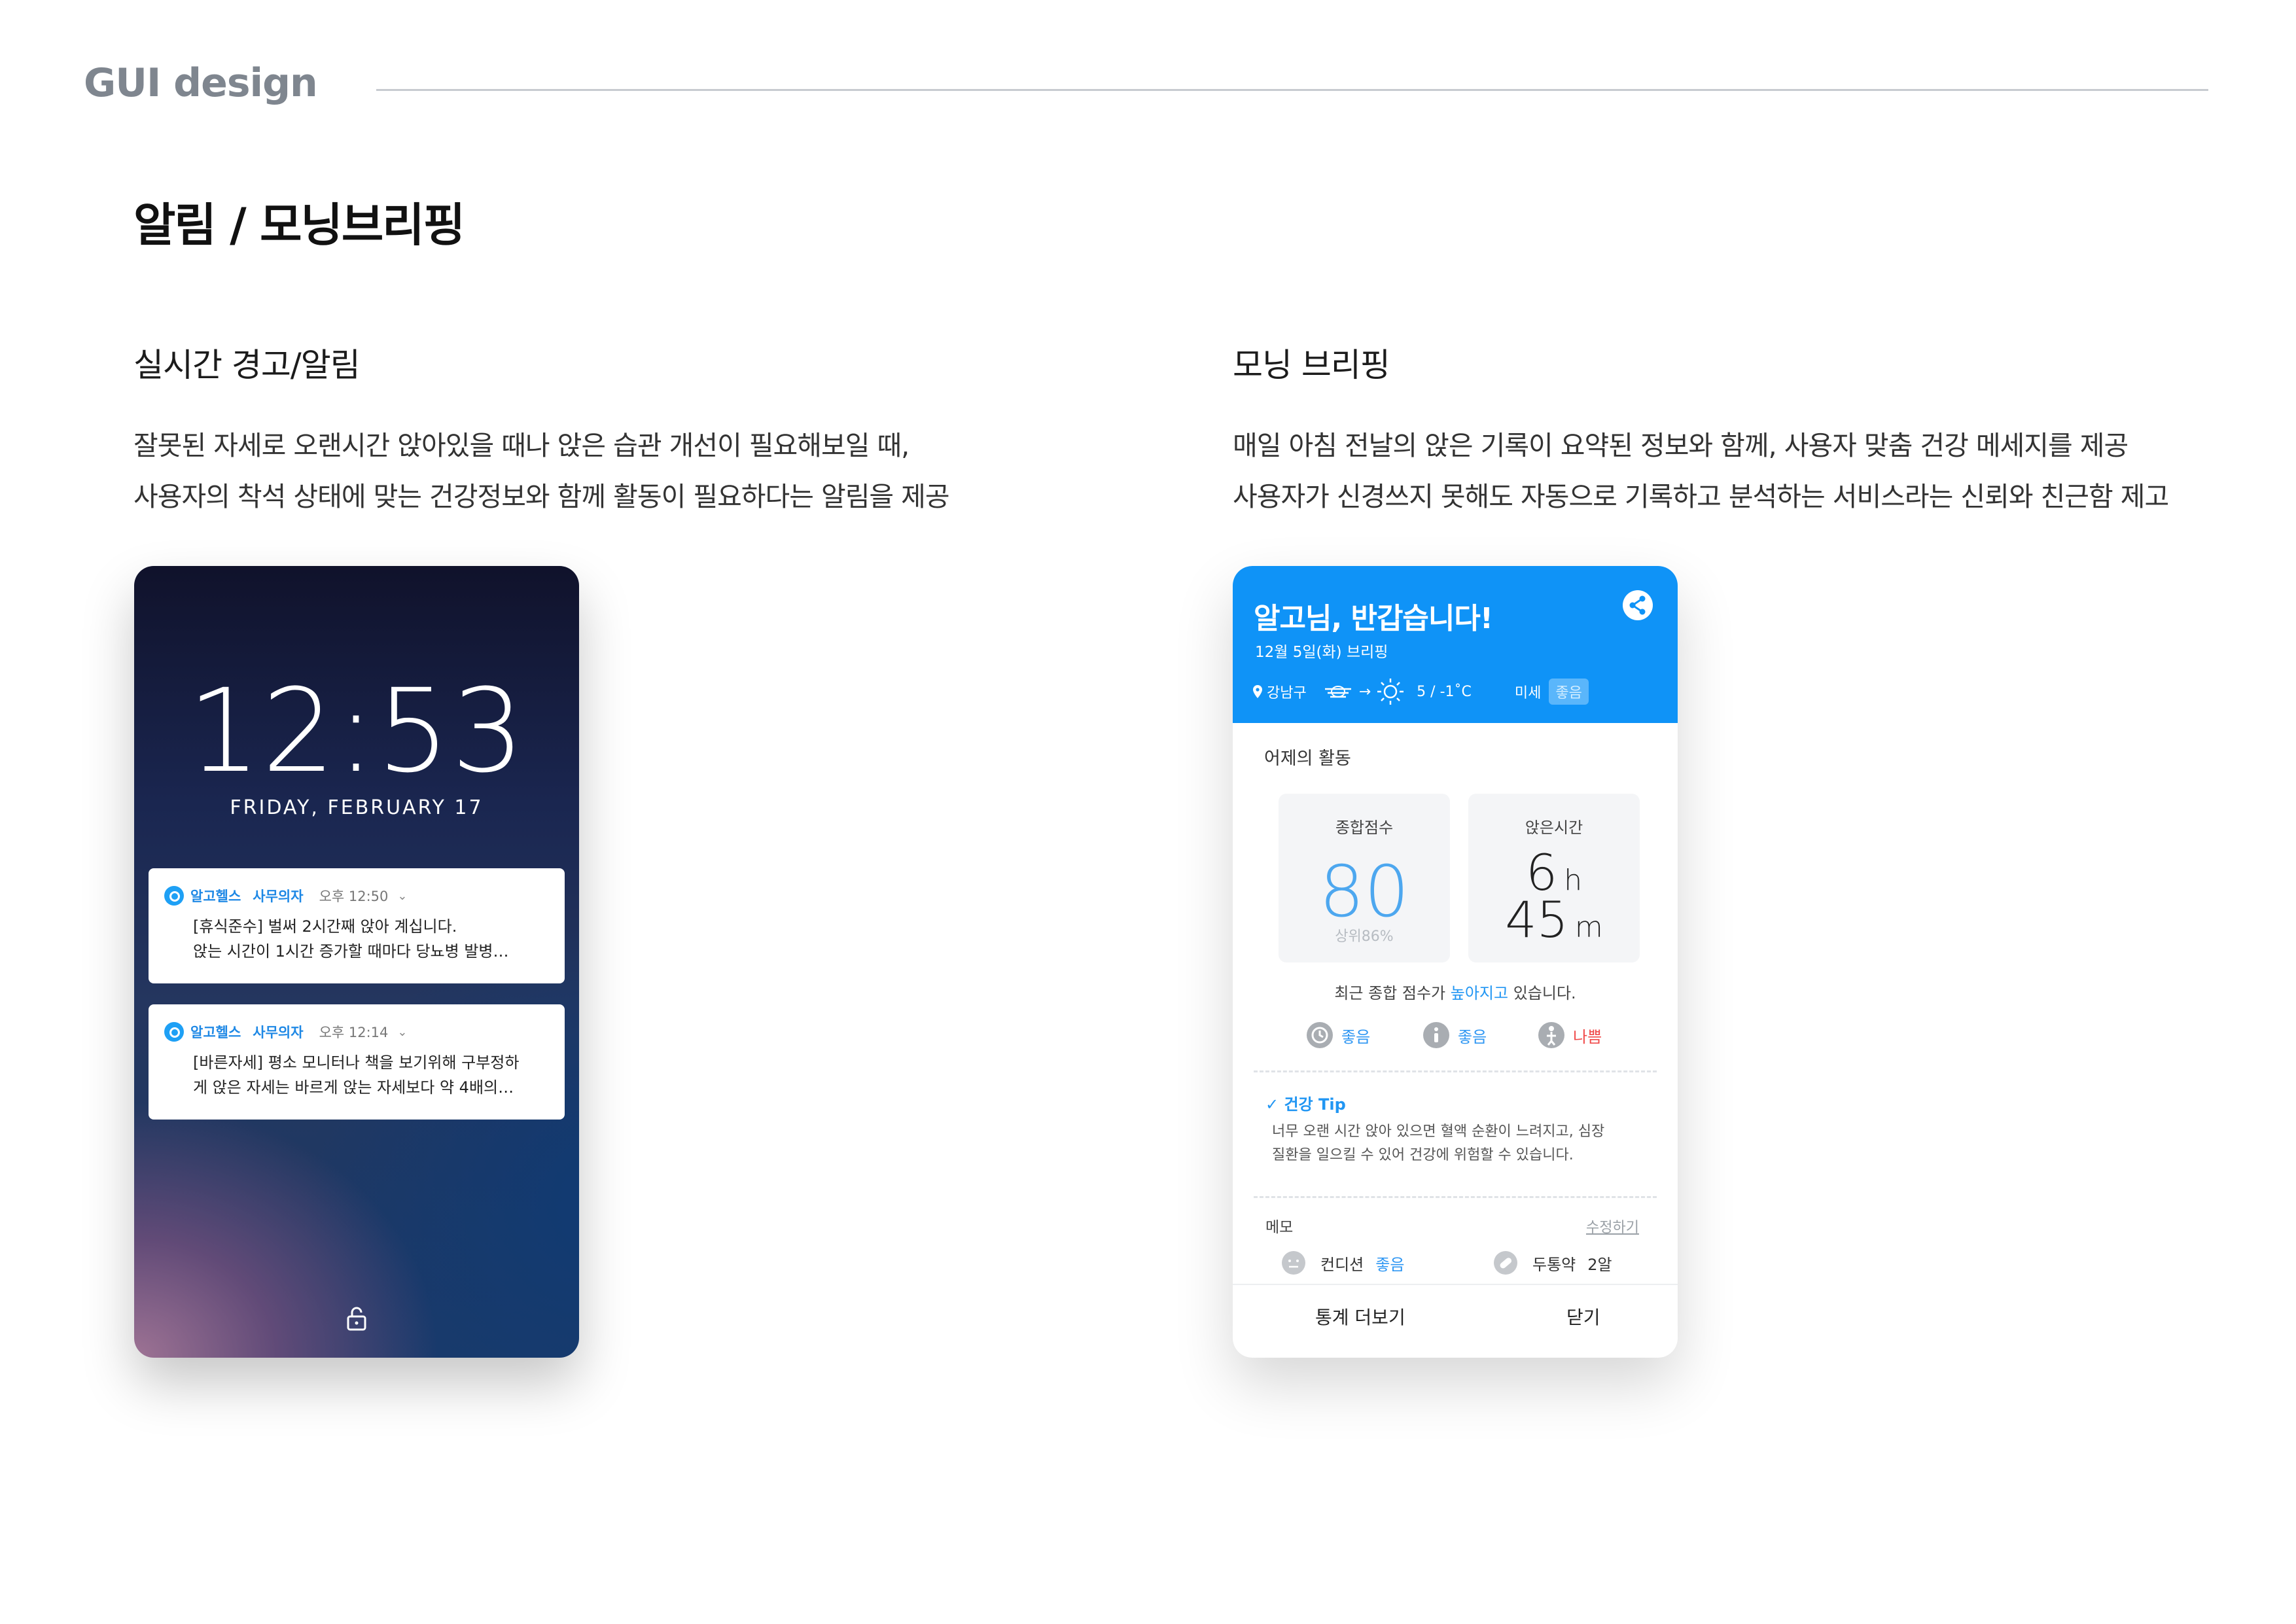 This screenshot has height=1624, width=2296. I want to click on close-button: 닫기, so click(1583, 1316).